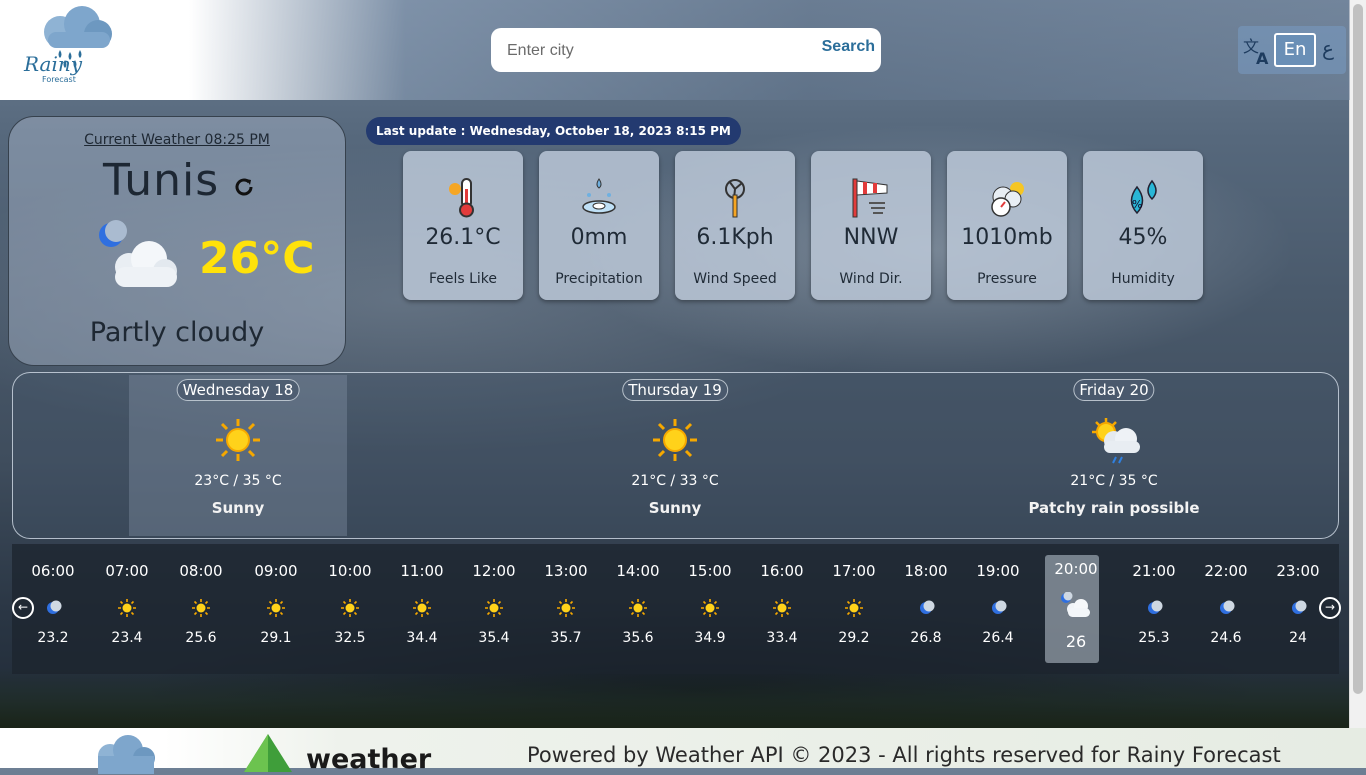  Describe the element at coordinates (599, 196) in the screenshot. I see `precipitation-icon` at that location.